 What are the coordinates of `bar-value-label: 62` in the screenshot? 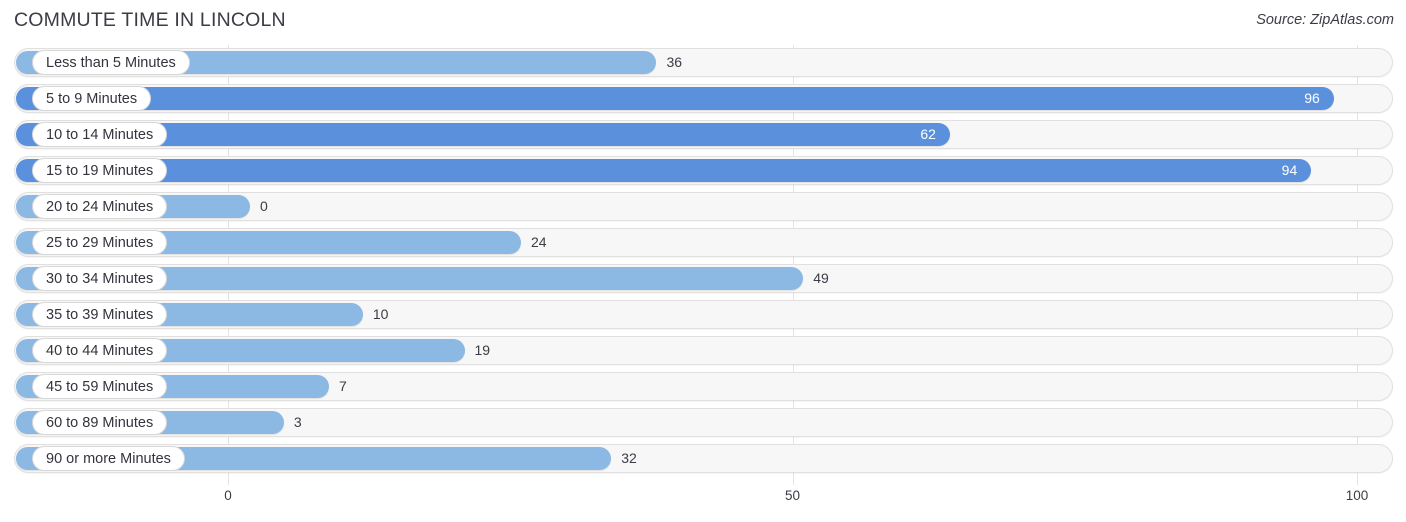 It's located at (928, 134).